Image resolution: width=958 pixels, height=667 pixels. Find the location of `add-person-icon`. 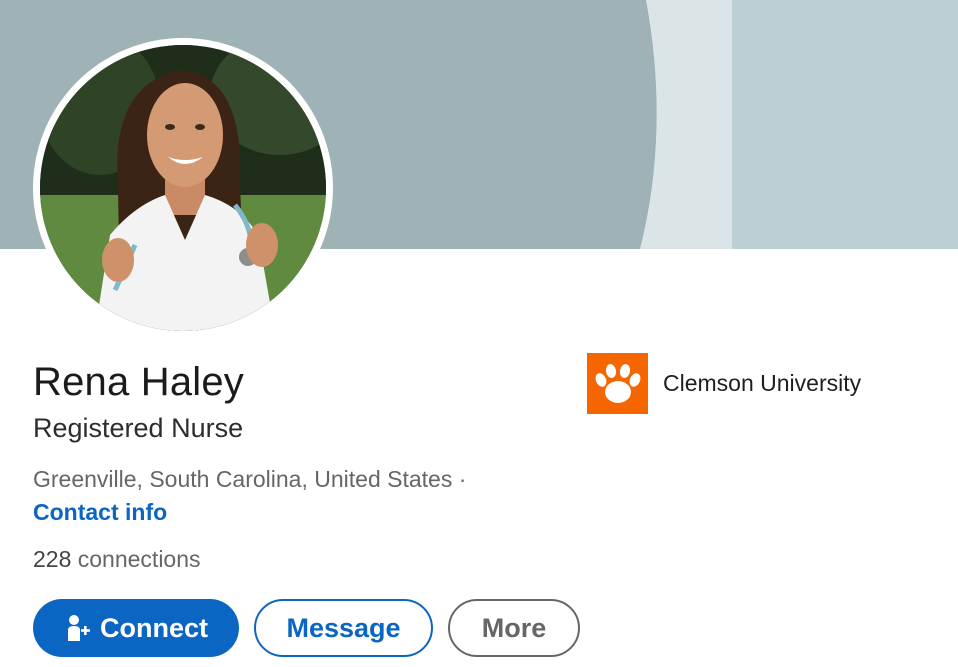

add-person-icon is located at coordinates (78, 628).